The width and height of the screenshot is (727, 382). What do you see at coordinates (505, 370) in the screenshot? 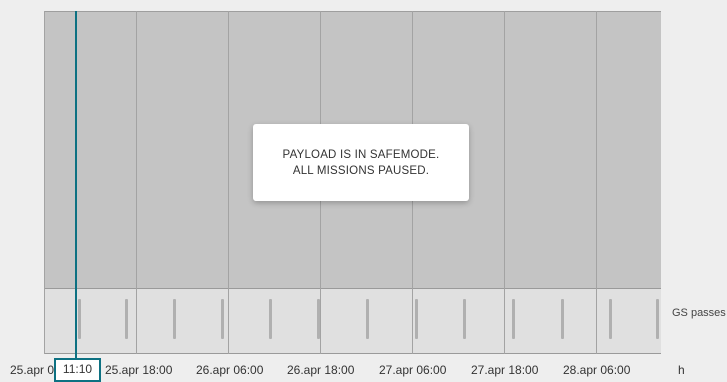
I see `time-tick-label: 27.apr 18:00` at bounding box center [505, 370].